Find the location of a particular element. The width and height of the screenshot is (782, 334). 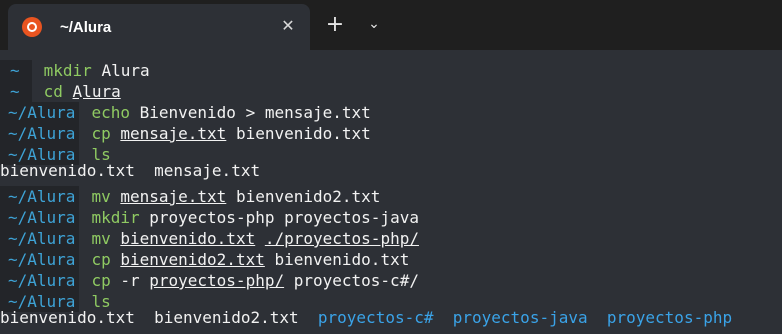

directory-entry: proyectos-java is located at coordinates (520, 317).